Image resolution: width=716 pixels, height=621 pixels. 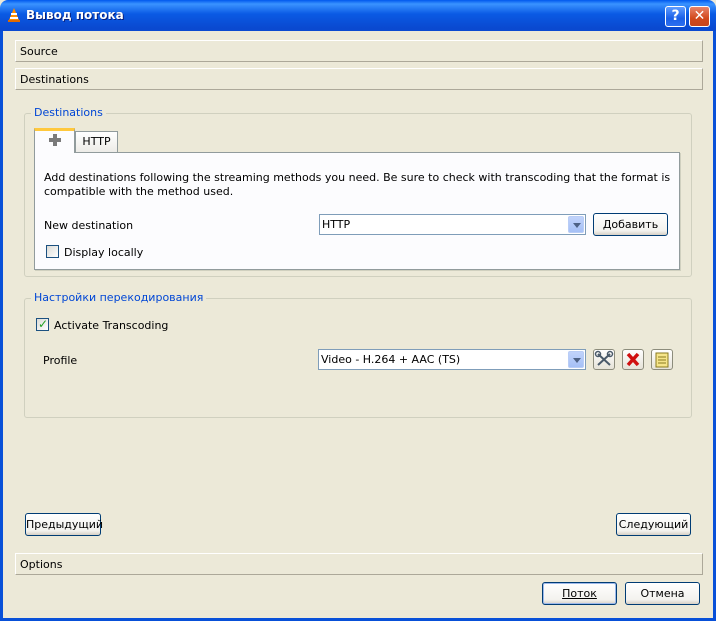 What do you see at coordinates (358, 15) in the screenshot?
I see `title-bar: Вывод потока ? ✕` at bounding box center [358, 15].